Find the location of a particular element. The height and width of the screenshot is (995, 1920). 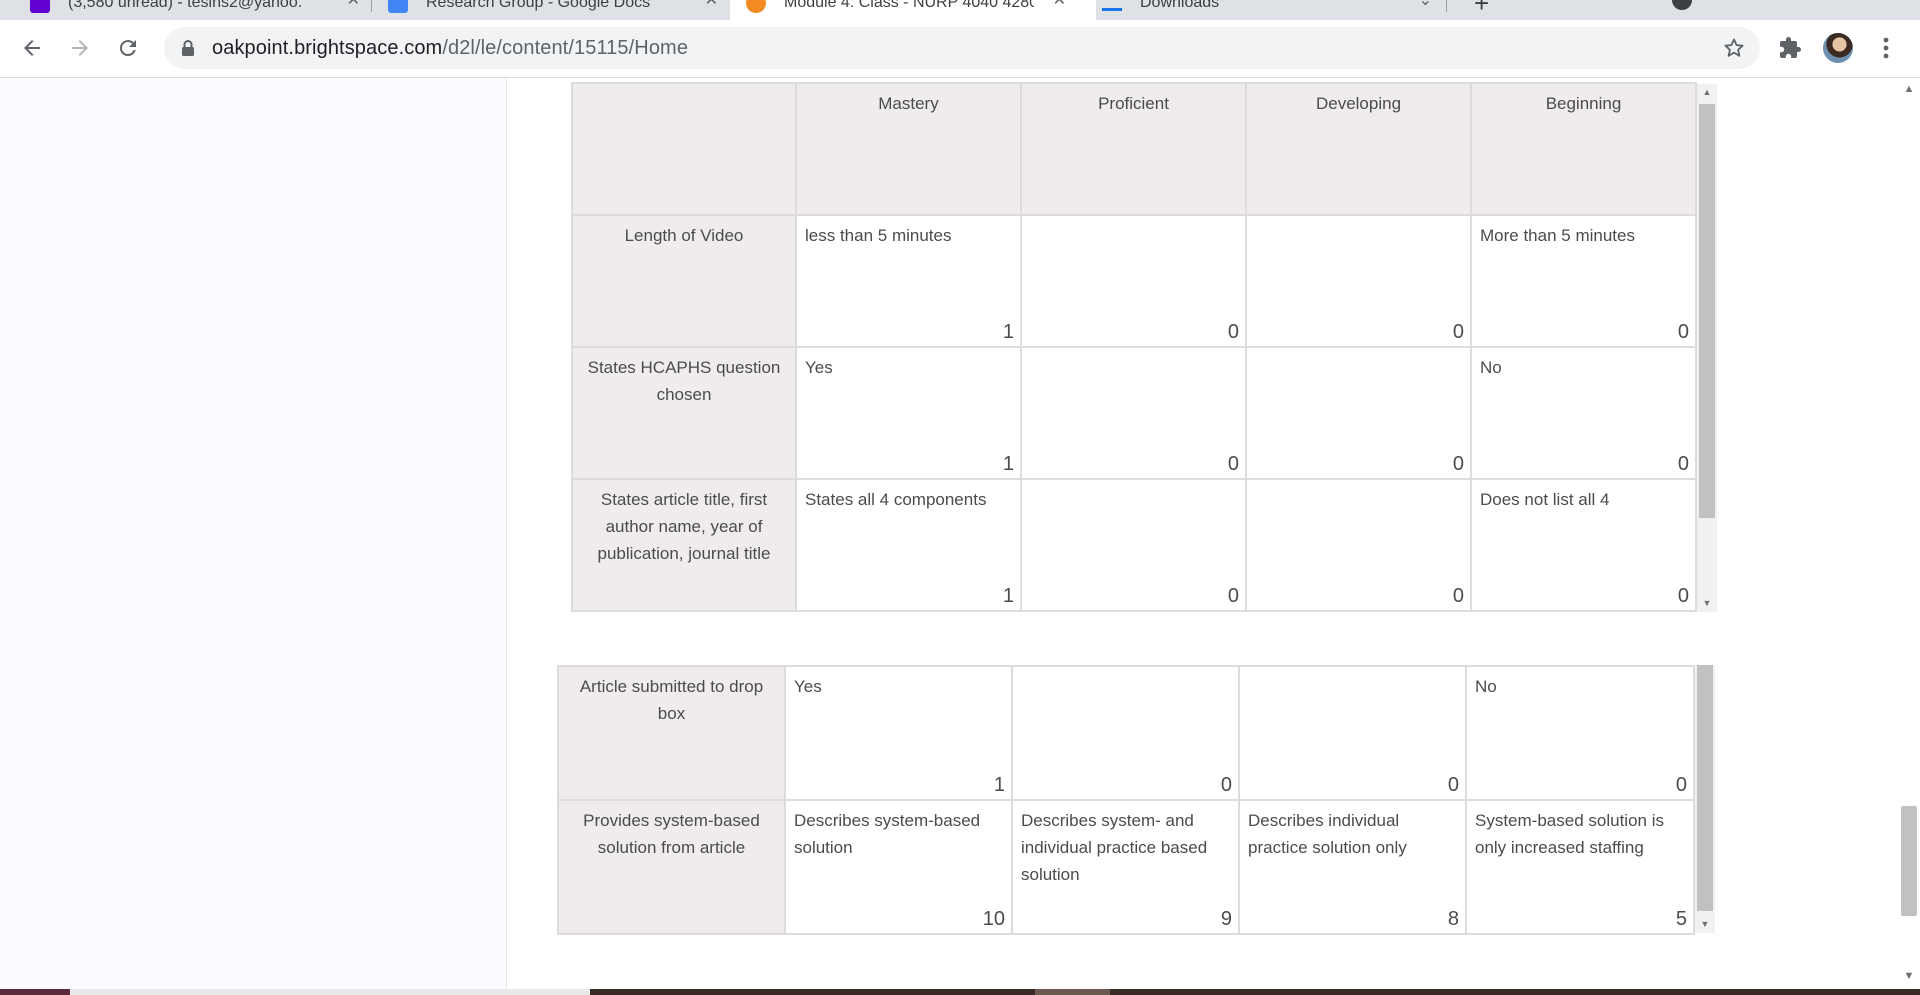

cell-points: 9 is located at coordinates (1226, 919).